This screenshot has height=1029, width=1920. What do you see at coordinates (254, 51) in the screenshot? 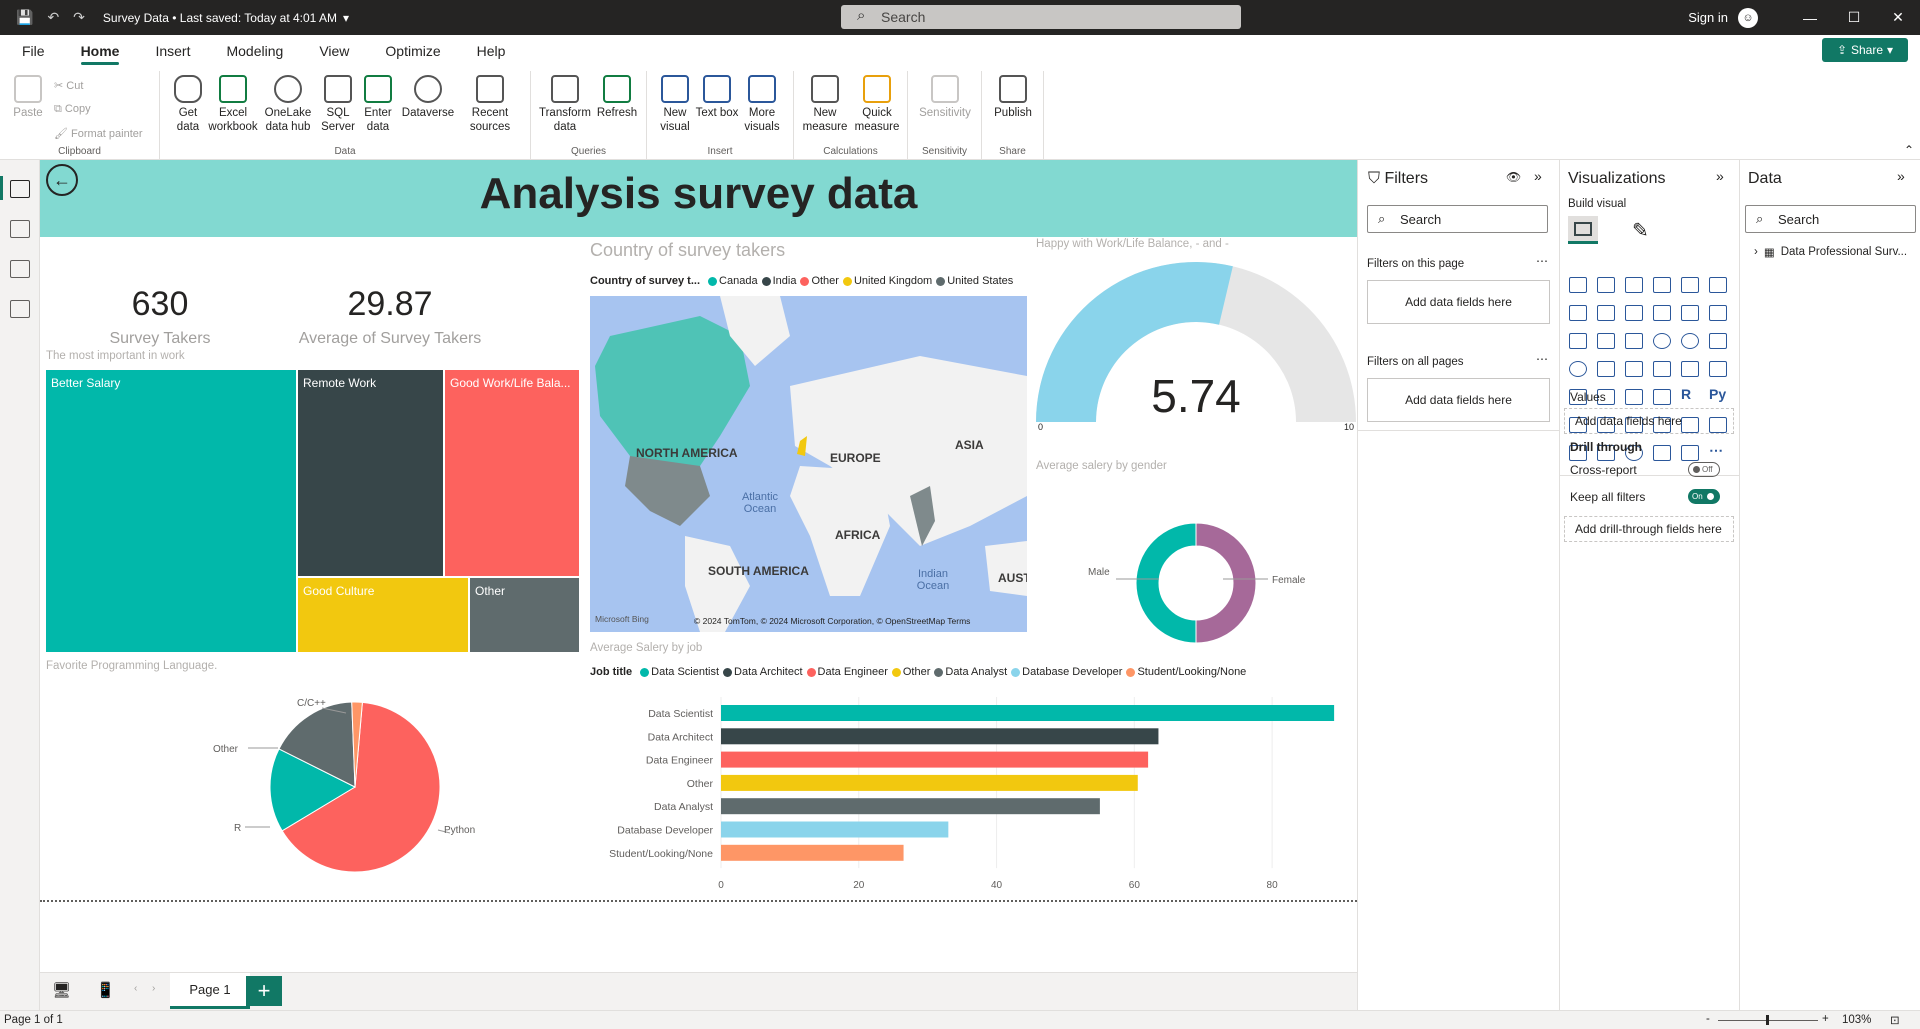
I see `menu-modeling: Modeling` at bounding box center [254, 51].